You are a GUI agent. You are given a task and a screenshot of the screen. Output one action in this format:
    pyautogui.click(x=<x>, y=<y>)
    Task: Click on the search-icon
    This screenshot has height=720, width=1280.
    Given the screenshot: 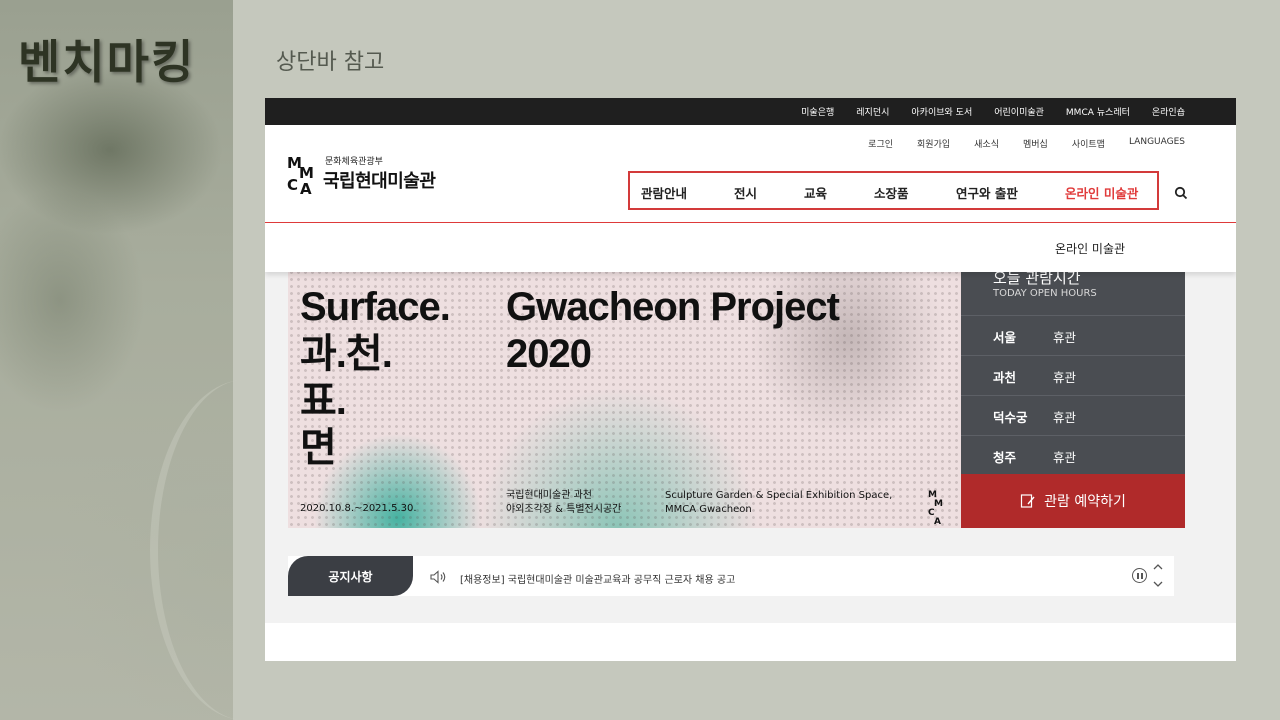 What is the action you would take?
    pyautogui.click(x=1181, y=193)
    